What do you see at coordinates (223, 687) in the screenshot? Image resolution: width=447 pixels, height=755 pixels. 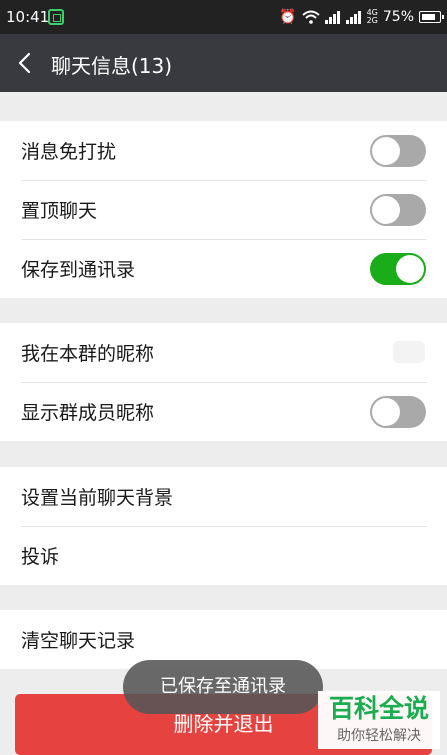 I see `saved-toast: 已保存至通讯录` at bounding box center [223, 687].